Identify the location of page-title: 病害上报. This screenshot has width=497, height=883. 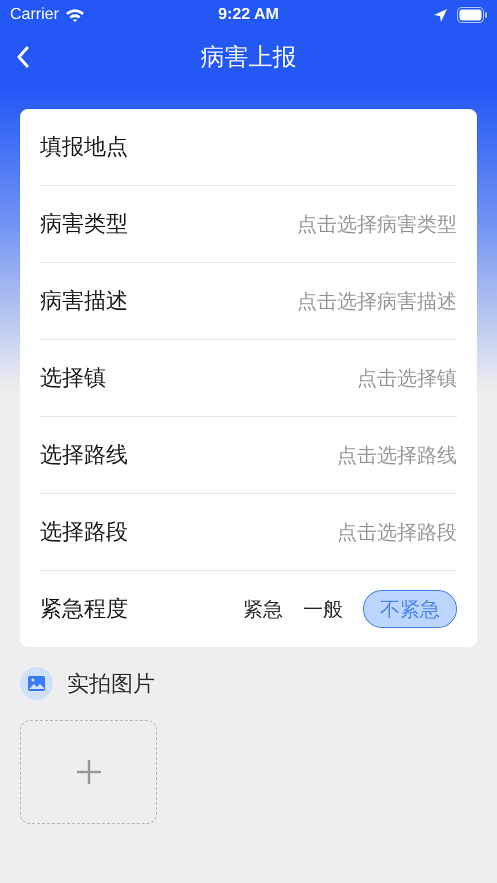
(248, 57).